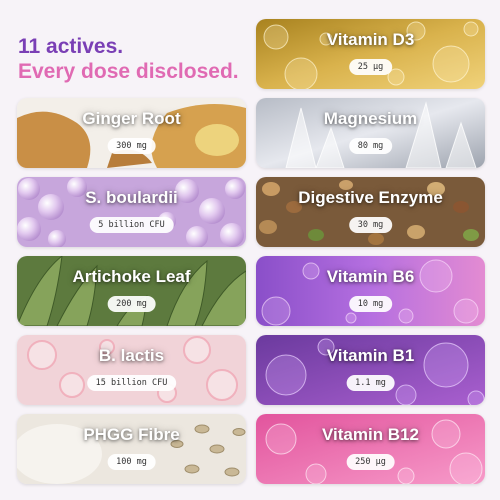 This screenshot has width=500, height=500. Describe the element at coordinates (370, 118) in the screenshot. I see `active-name: Magnesium` at that location.